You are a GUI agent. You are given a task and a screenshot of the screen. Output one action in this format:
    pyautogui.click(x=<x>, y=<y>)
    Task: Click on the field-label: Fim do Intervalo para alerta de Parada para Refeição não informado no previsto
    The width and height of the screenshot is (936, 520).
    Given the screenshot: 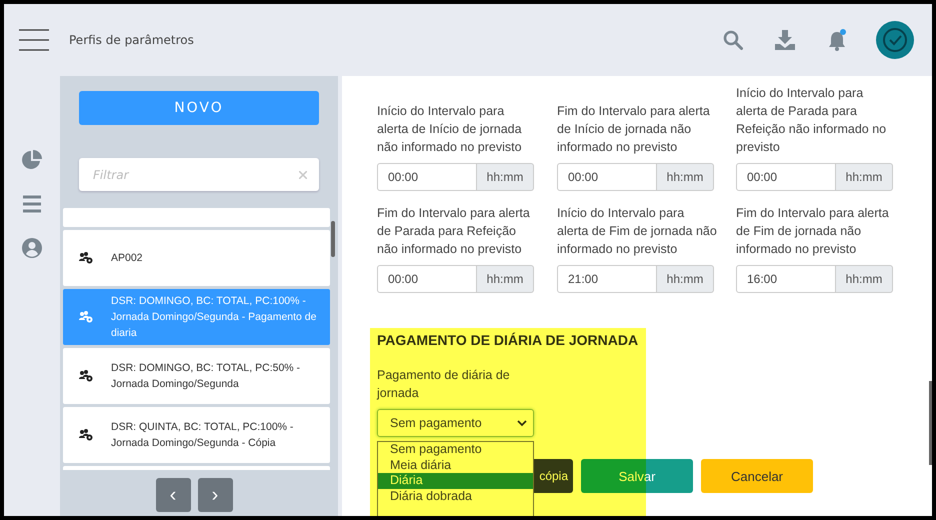 What is the action you would take?
    pyautogui.click(x=454, y=231)
    